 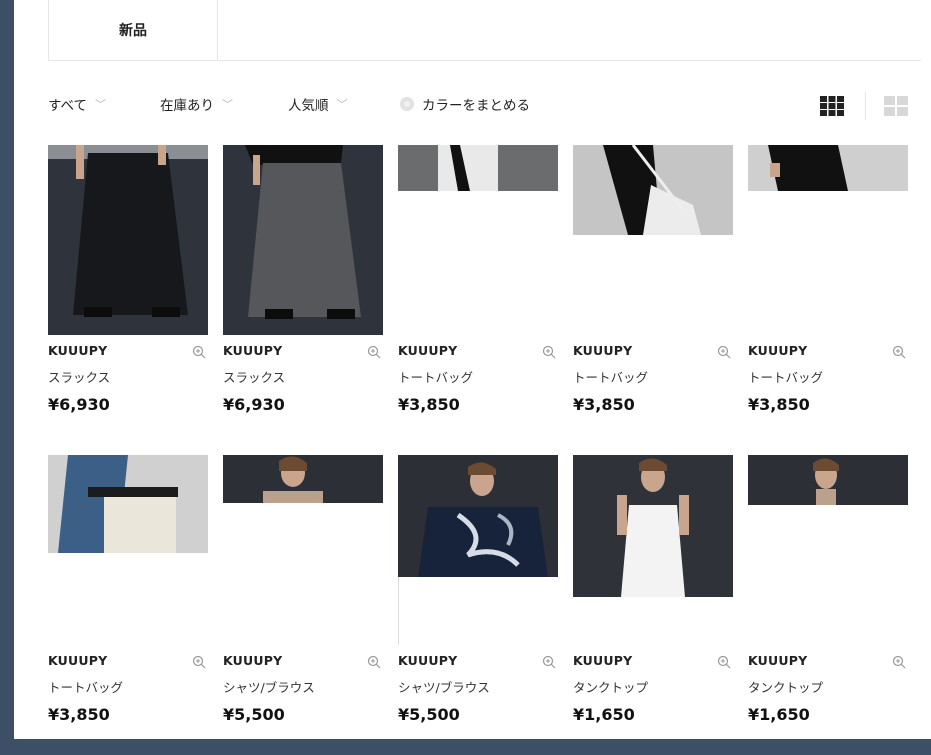 I want to click on view-separator, so click(x=865, y=106).